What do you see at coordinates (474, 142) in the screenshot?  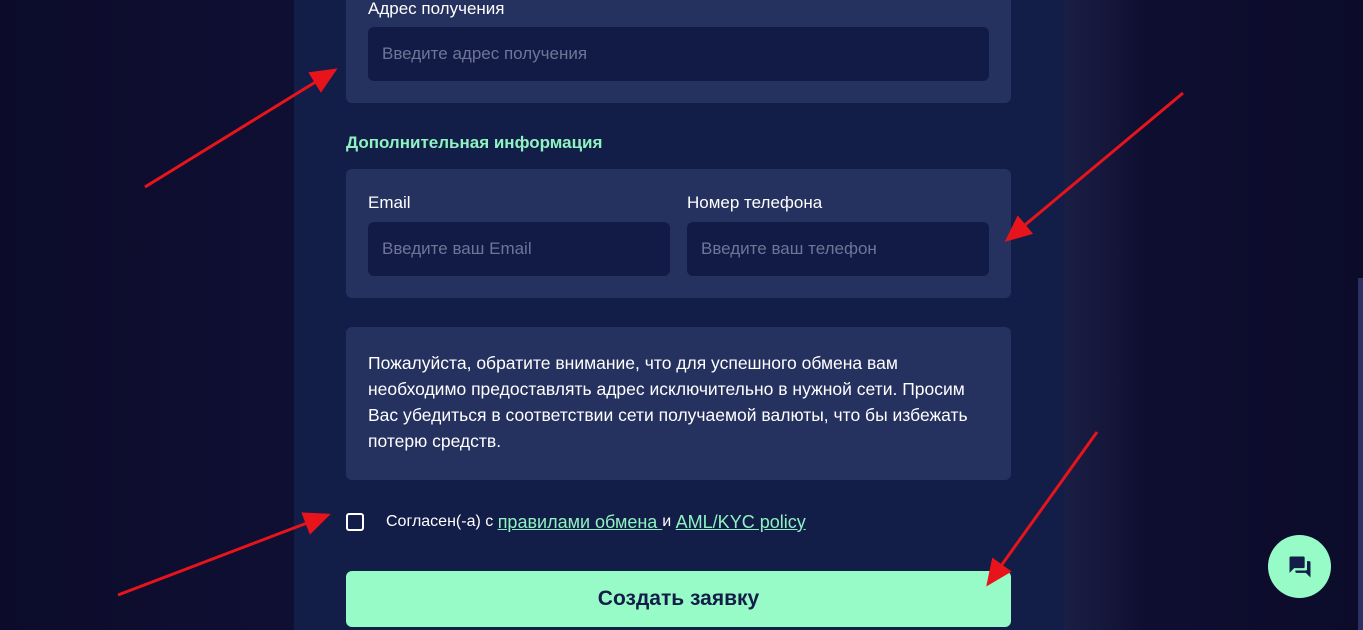 I see `additional-info-title: Дополнительная информация` at bounding box center [474, 142].